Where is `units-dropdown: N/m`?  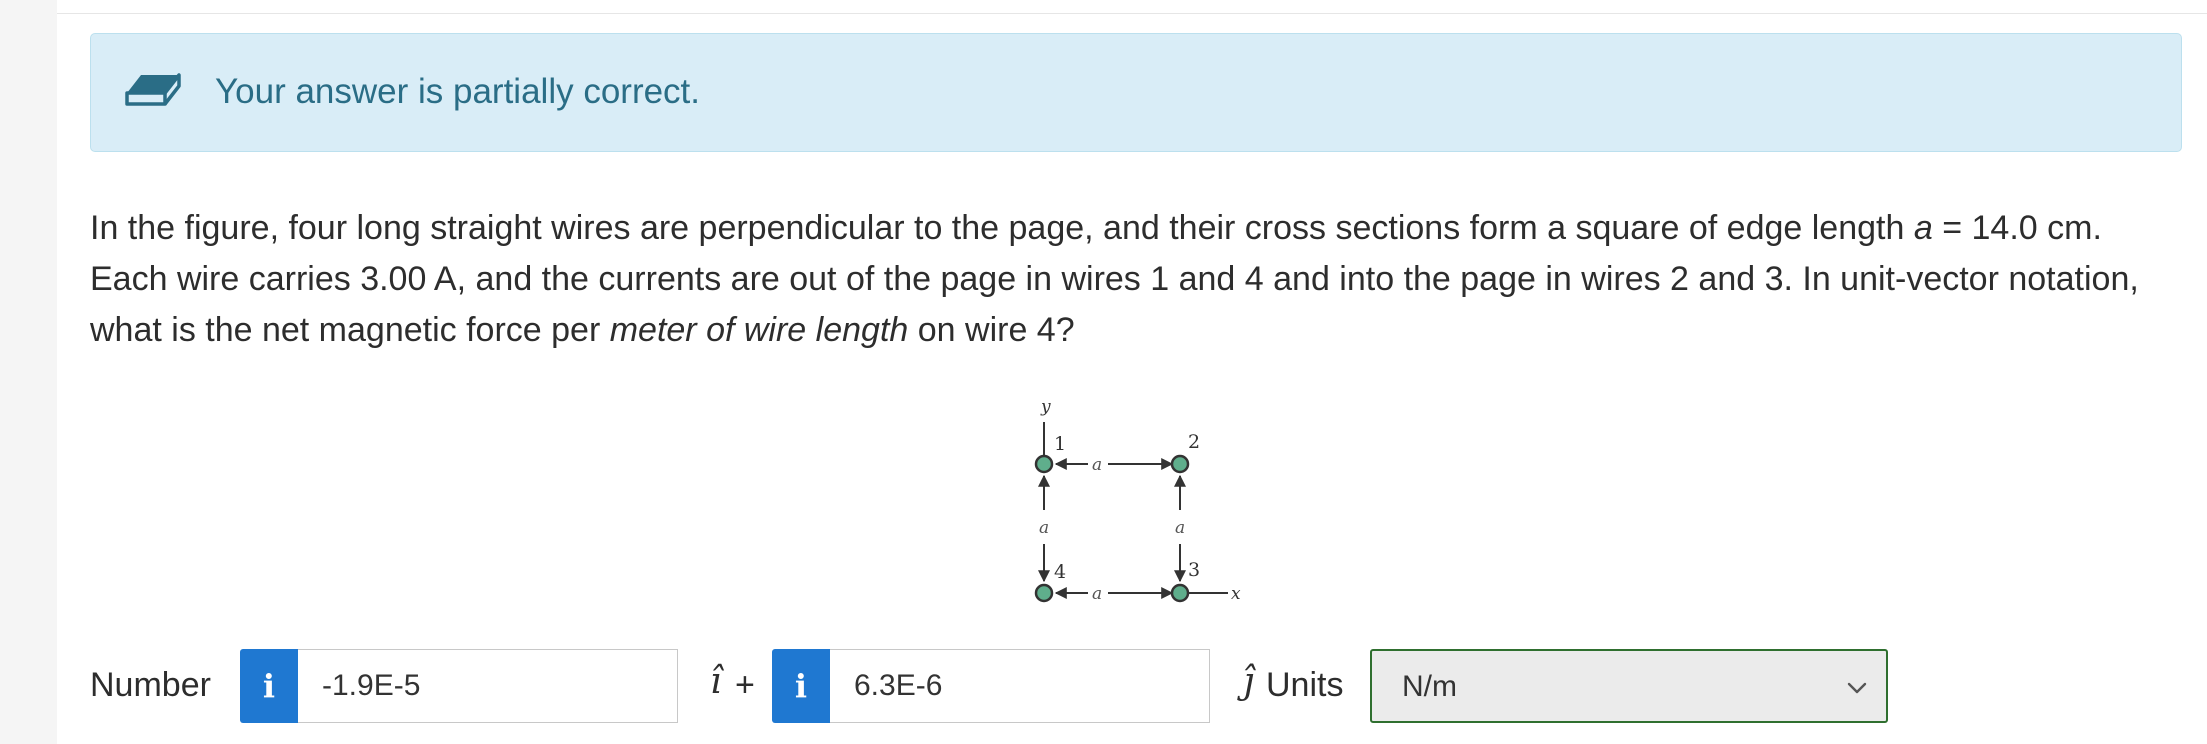 units-dropdown: N/m is located at coordinates (1629, 686).